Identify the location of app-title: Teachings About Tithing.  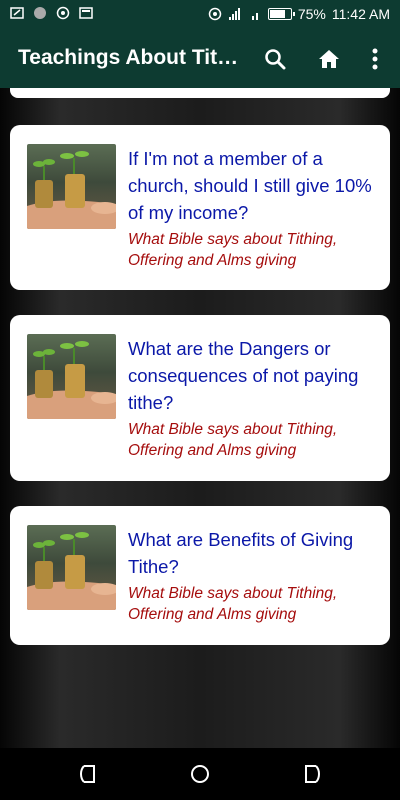
(130, 57).